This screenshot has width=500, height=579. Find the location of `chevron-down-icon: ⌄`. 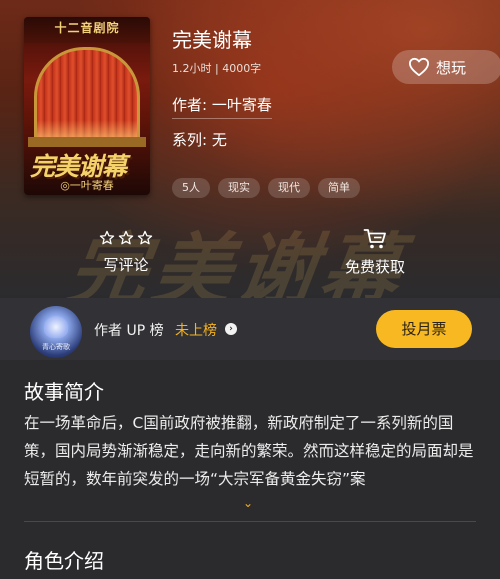

chevron-down-icon: ⌄ is located at coordinates (248, 503).